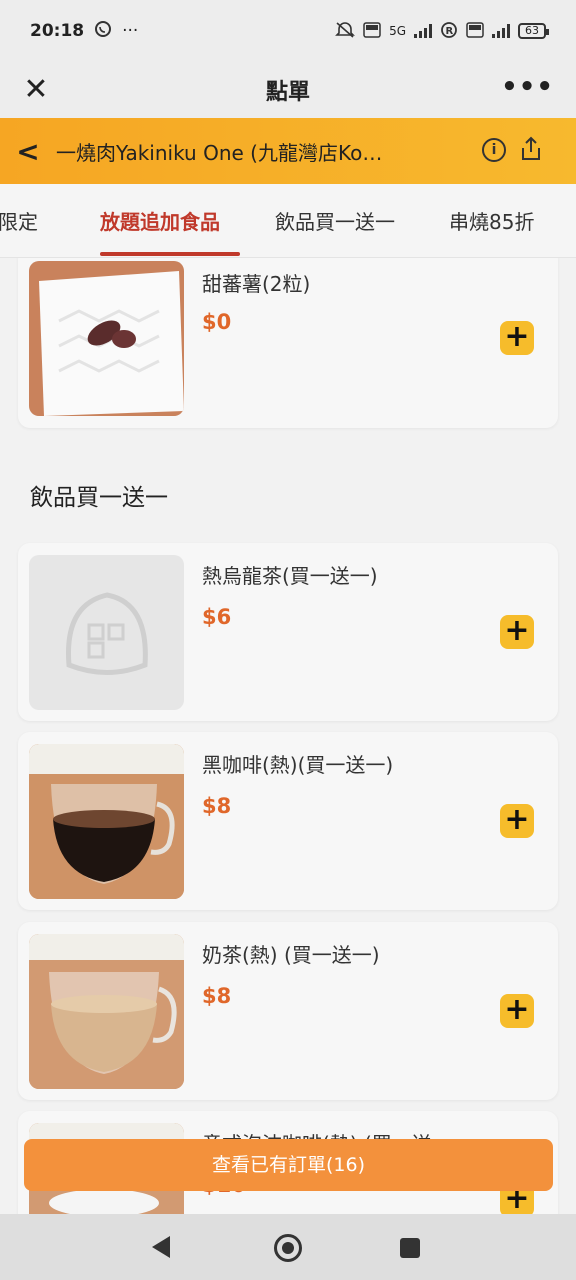  Describe the element at coordinates (106, 821) in the screenshot. I see `black-coffee-image` at that location.